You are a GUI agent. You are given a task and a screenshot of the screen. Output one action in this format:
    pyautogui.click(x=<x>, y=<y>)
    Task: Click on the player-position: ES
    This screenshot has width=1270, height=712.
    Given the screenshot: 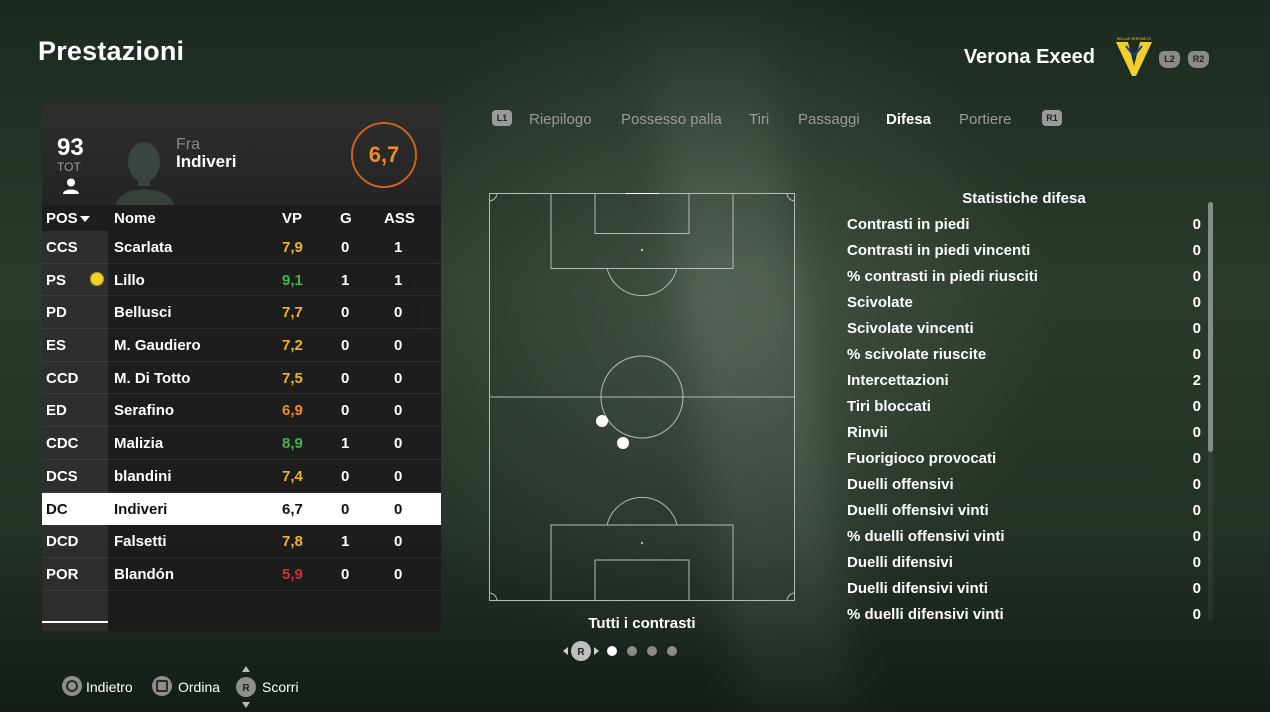 What is the action you would take?
    pyautogui.click(x=56, y=346)
    